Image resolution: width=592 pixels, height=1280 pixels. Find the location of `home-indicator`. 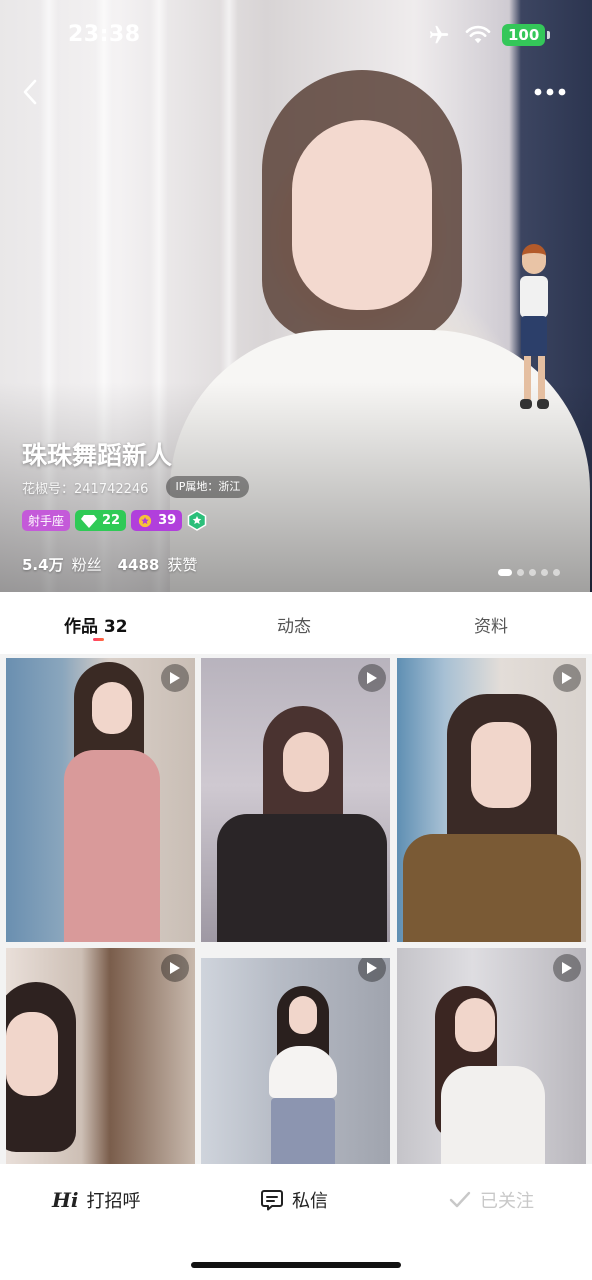

home-indicator is located at coordinates (296, 1265).